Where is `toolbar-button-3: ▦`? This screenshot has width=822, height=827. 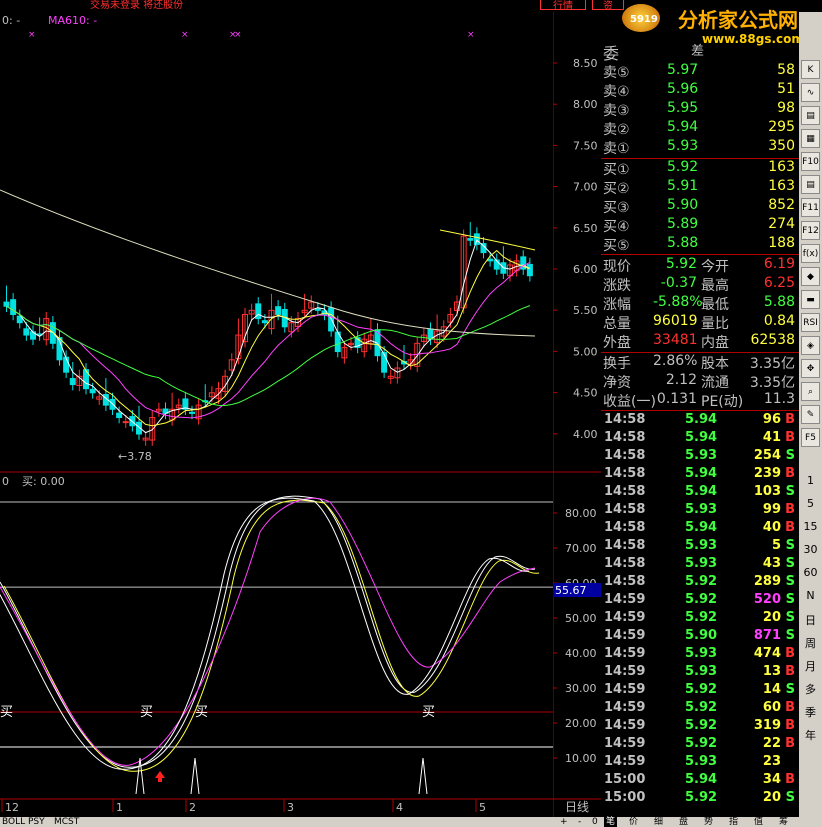
toolbar-button-3: ▦ is located at coordinates (810, 138).